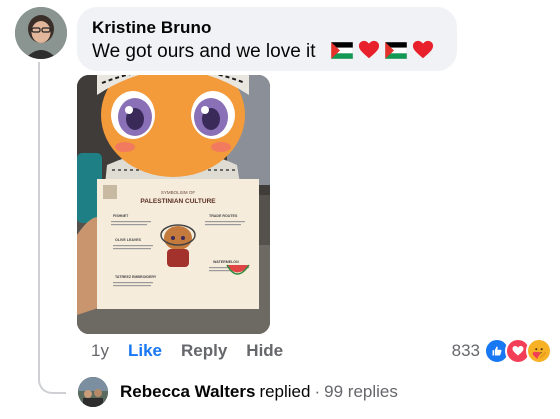  Describe the element at coordinates (204, 351) in the screenshot. I see `reply-button: Reply` at that location.